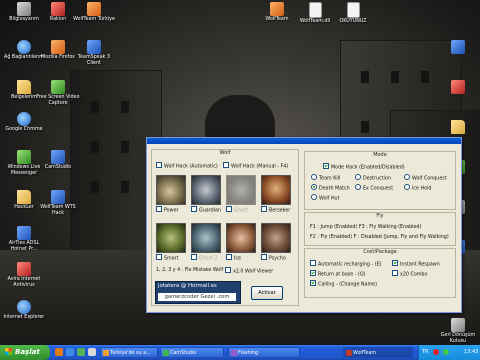 This screenshot has height=360, width=480. I want to click on wolf-group-header: Wolf, so click(225, 153).